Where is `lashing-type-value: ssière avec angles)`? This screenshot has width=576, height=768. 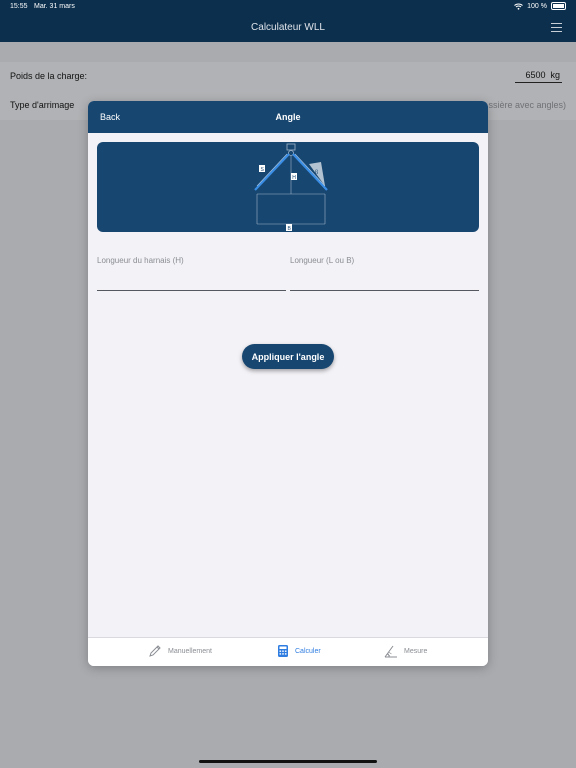 lashing-type-value: ssière avec angles) is located at coordinates (527, 105).